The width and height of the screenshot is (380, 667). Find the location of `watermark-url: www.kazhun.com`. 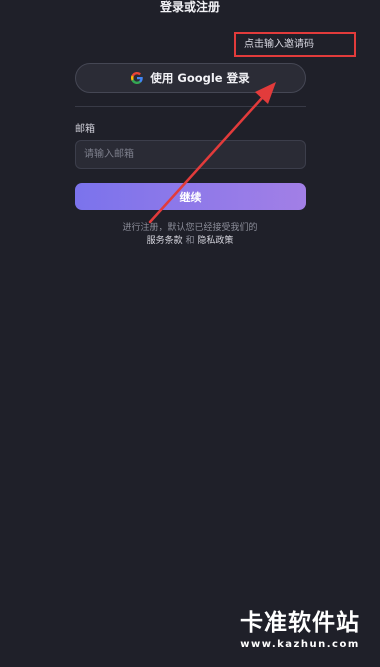

watermark-url: www.kazhun.com is located at coordinates (300, 644).